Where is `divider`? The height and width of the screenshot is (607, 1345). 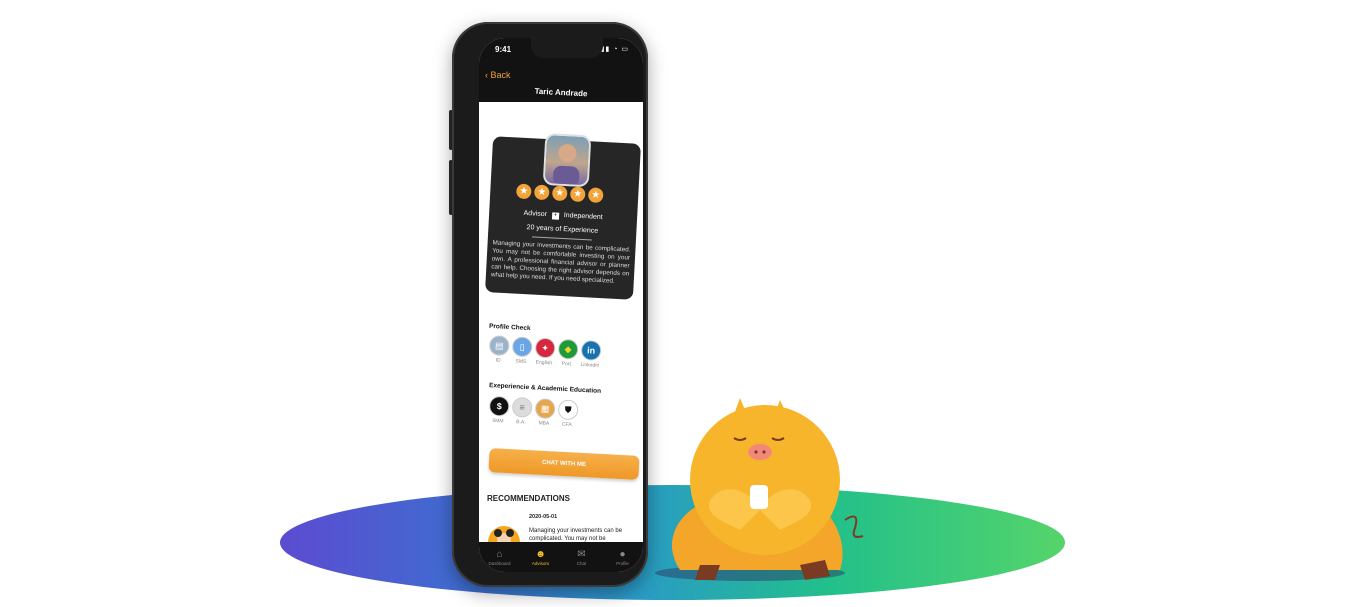 divider is located at coordinates (561, 238).